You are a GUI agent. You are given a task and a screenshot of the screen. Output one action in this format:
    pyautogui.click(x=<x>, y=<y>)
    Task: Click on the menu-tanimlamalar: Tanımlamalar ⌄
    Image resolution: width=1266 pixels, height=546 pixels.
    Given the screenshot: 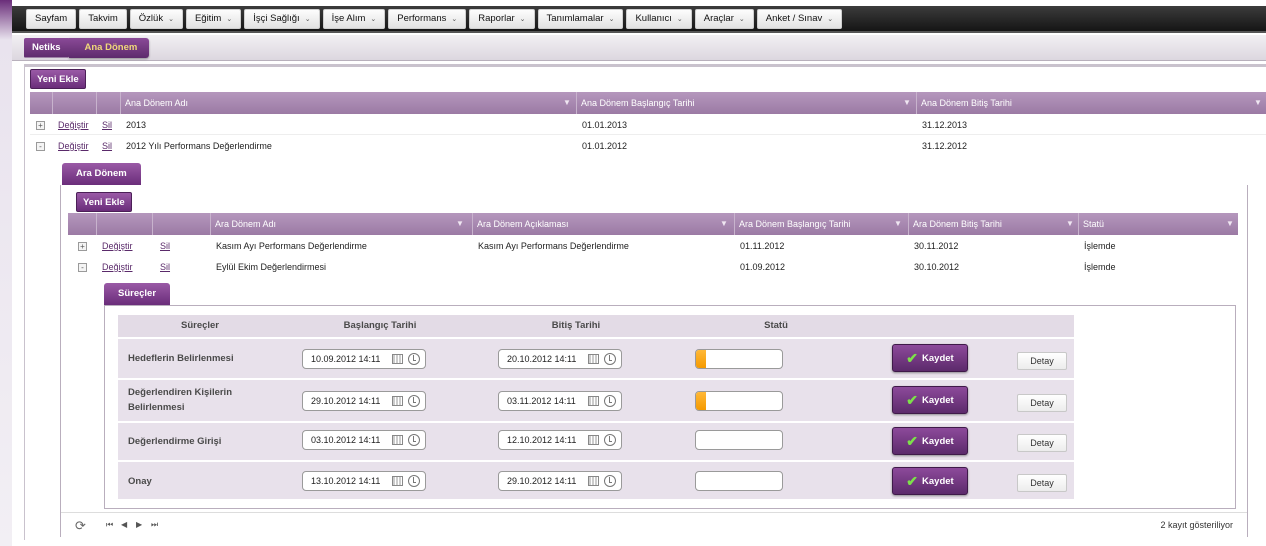 What is the action you would take?
    pyautogui.click(x=580, y=18)
    